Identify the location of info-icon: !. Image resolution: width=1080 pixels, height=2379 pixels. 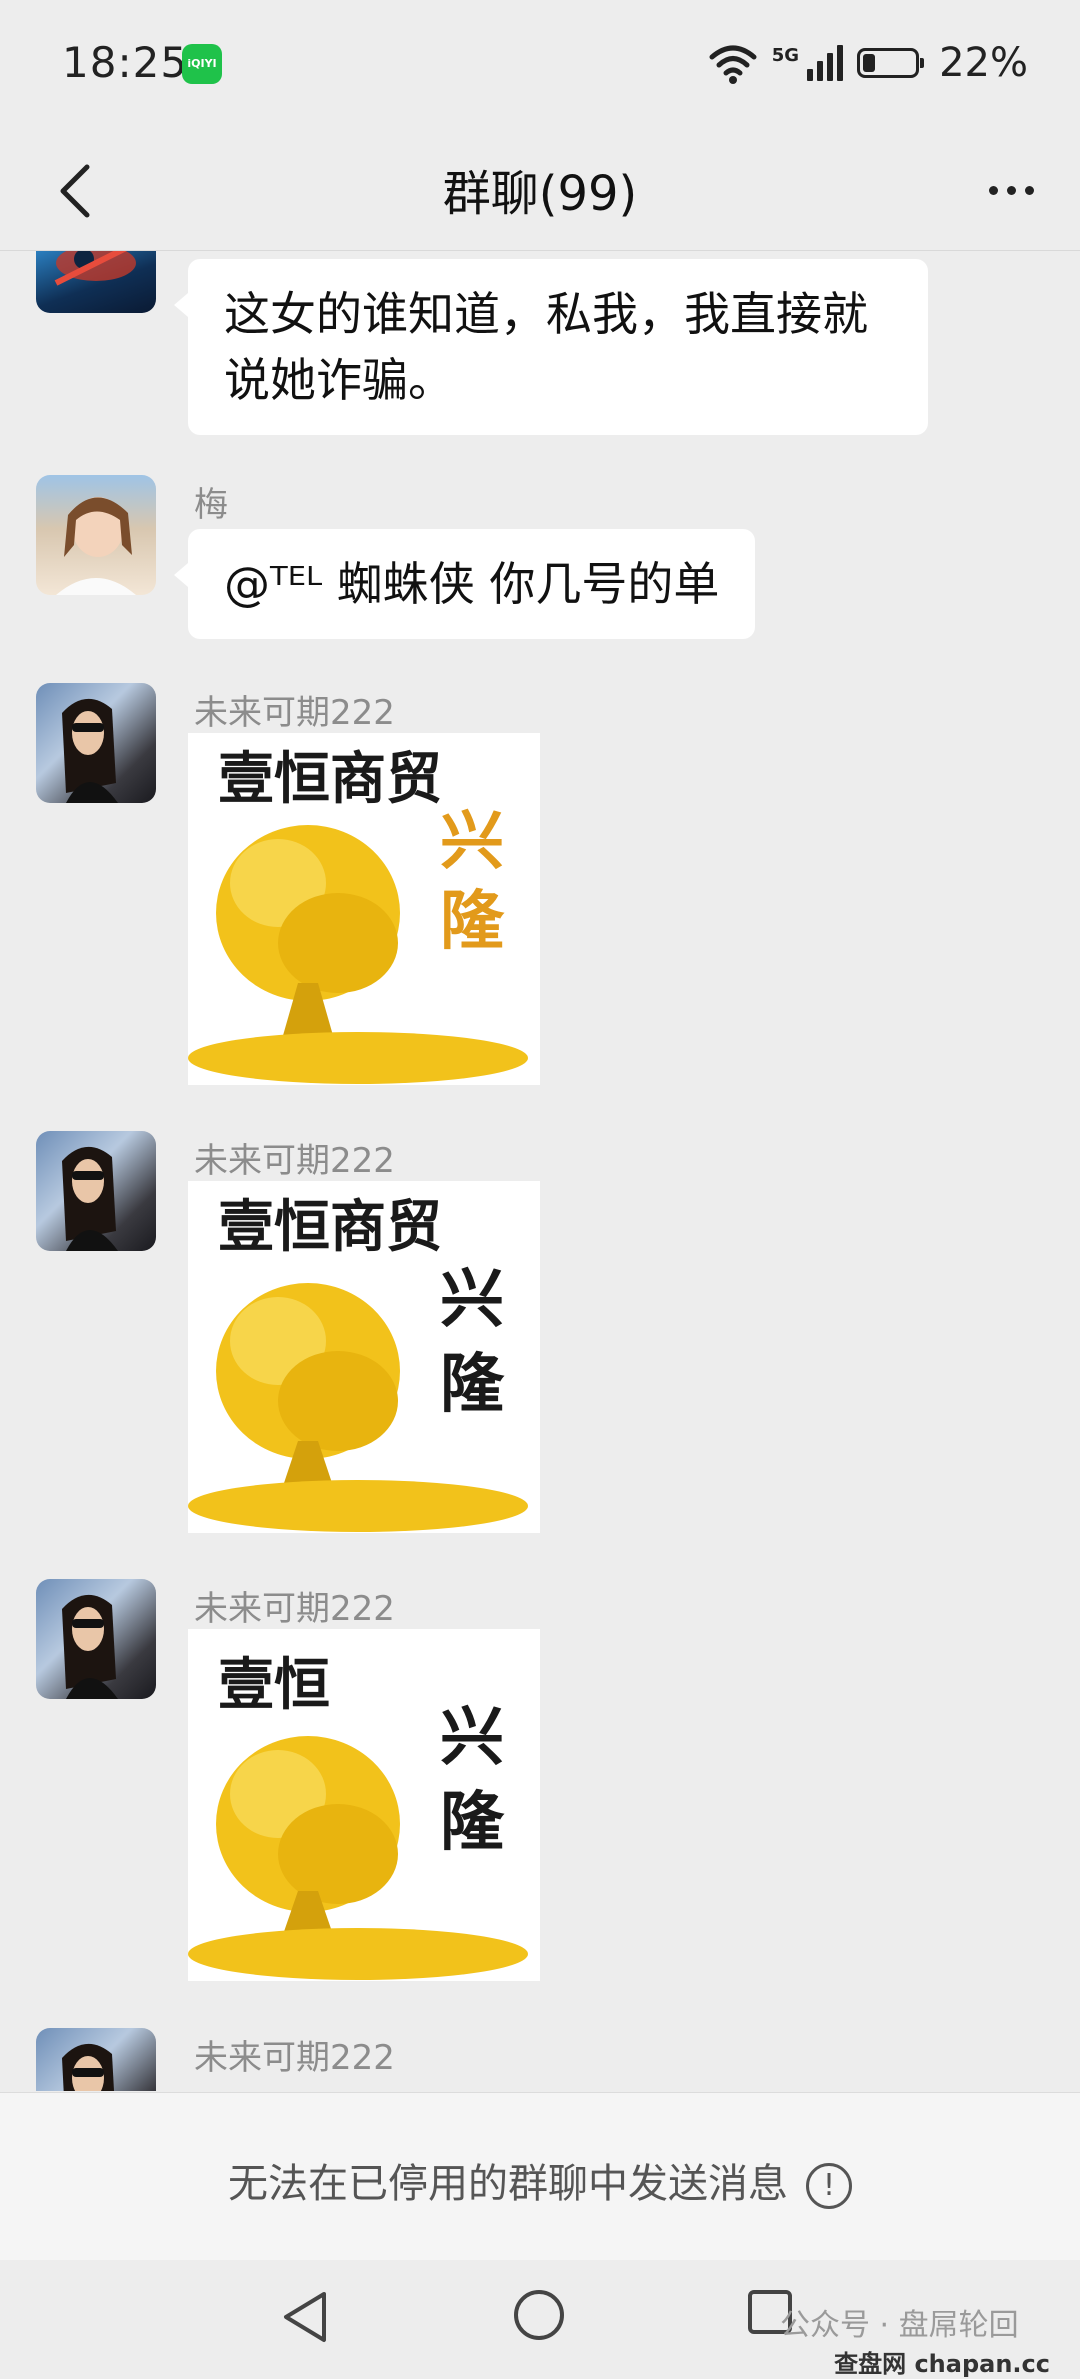
(829, 2186).